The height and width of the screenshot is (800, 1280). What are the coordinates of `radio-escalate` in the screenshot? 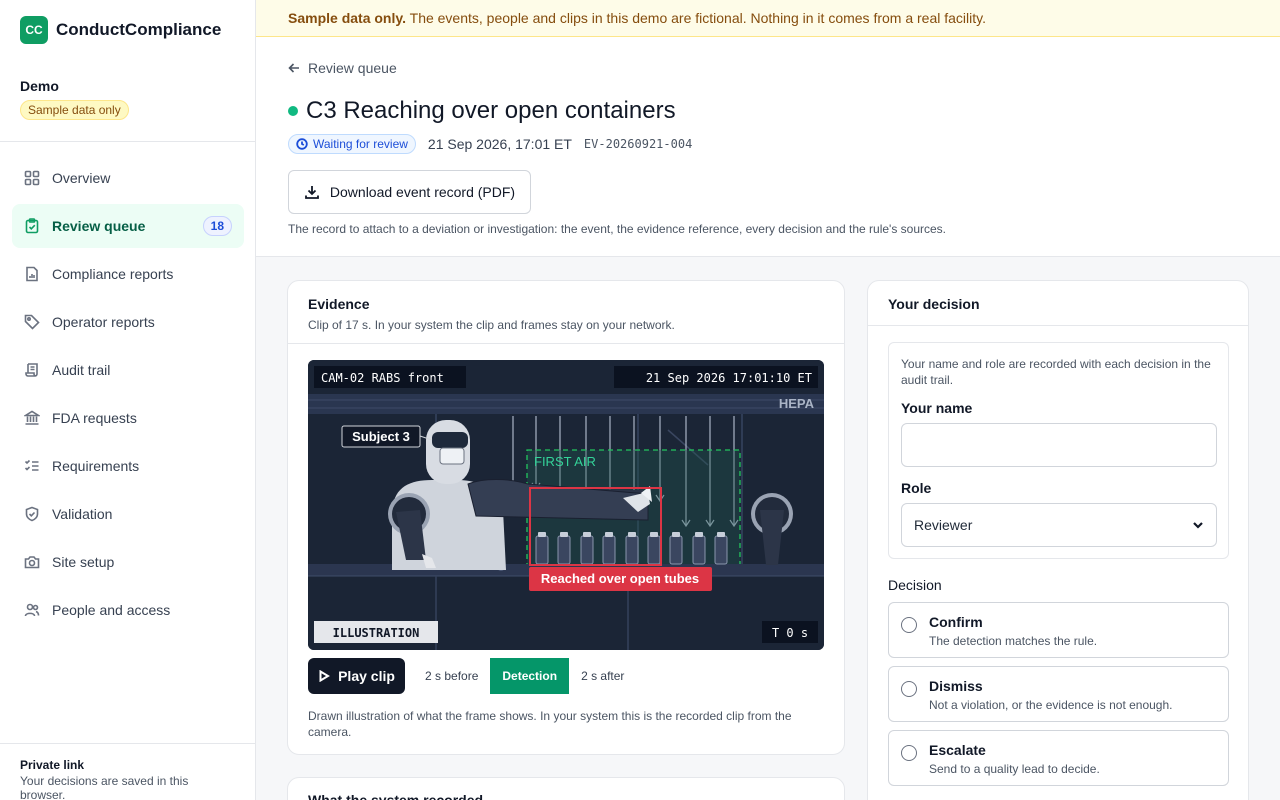 It's located at (909, 753).